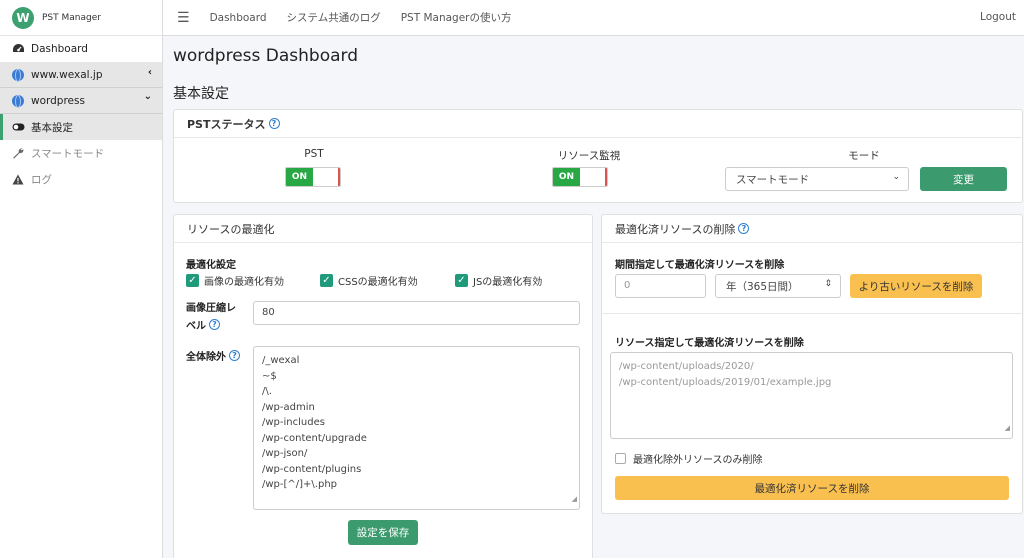 This screenshot has height=558, width=1024. I want to click on period-delete-label: 期間指定して最適化済リソースを削除, so click(700, 265).